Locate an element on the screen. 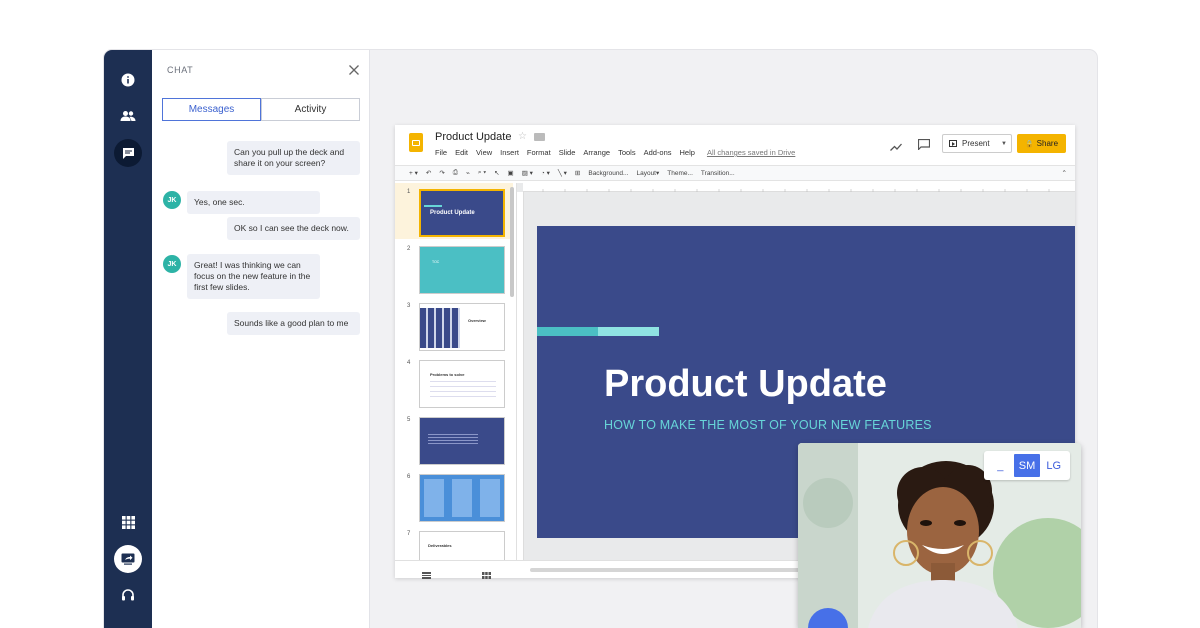 This screenshot has height=628, width=1200. chat-message: Sounds like a good plan to me is located at coordinates (293, 323).